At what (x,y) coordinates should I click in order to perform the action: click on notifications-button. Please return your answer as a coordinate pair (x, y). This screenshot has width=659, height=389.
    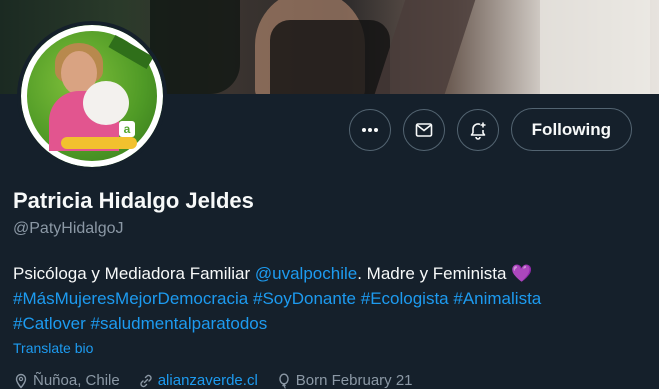
    Looking at the image, I should click on (477, 129).